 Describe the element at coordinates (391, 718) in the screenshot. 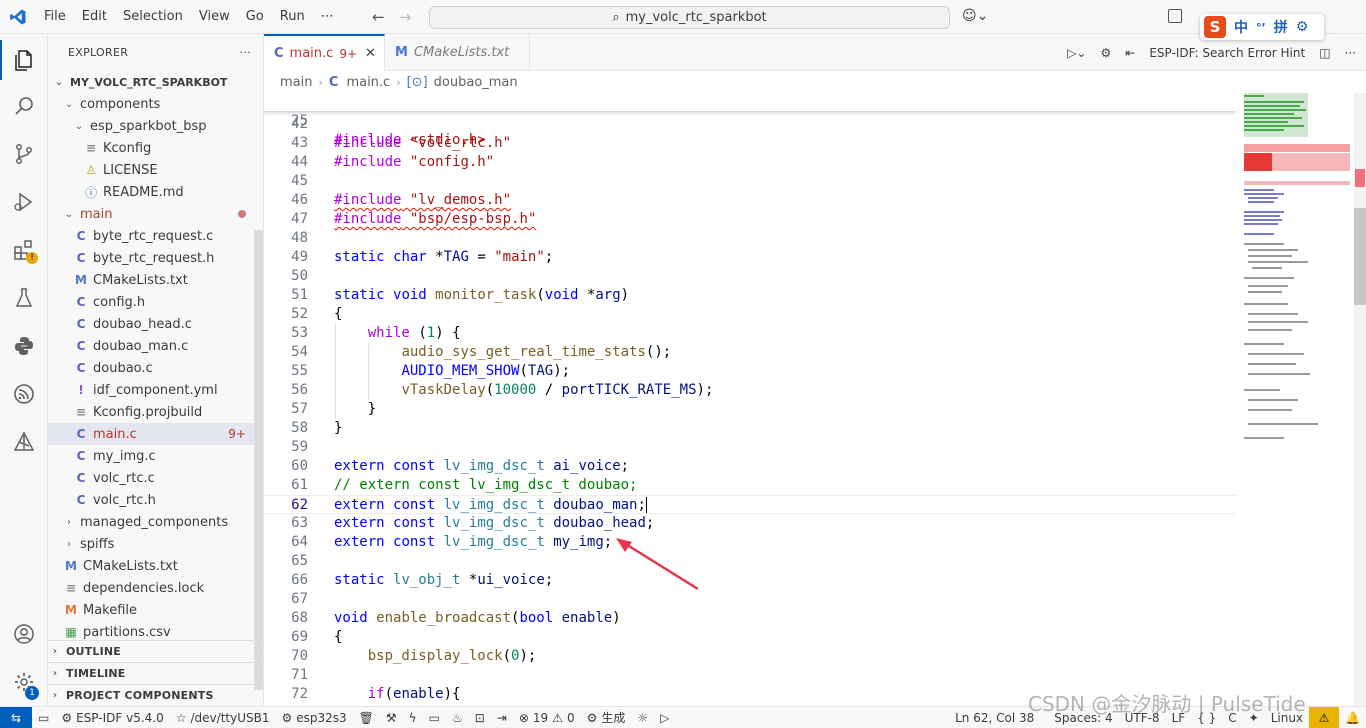

I see `status-build-tool-icon: ⚒` at that location.